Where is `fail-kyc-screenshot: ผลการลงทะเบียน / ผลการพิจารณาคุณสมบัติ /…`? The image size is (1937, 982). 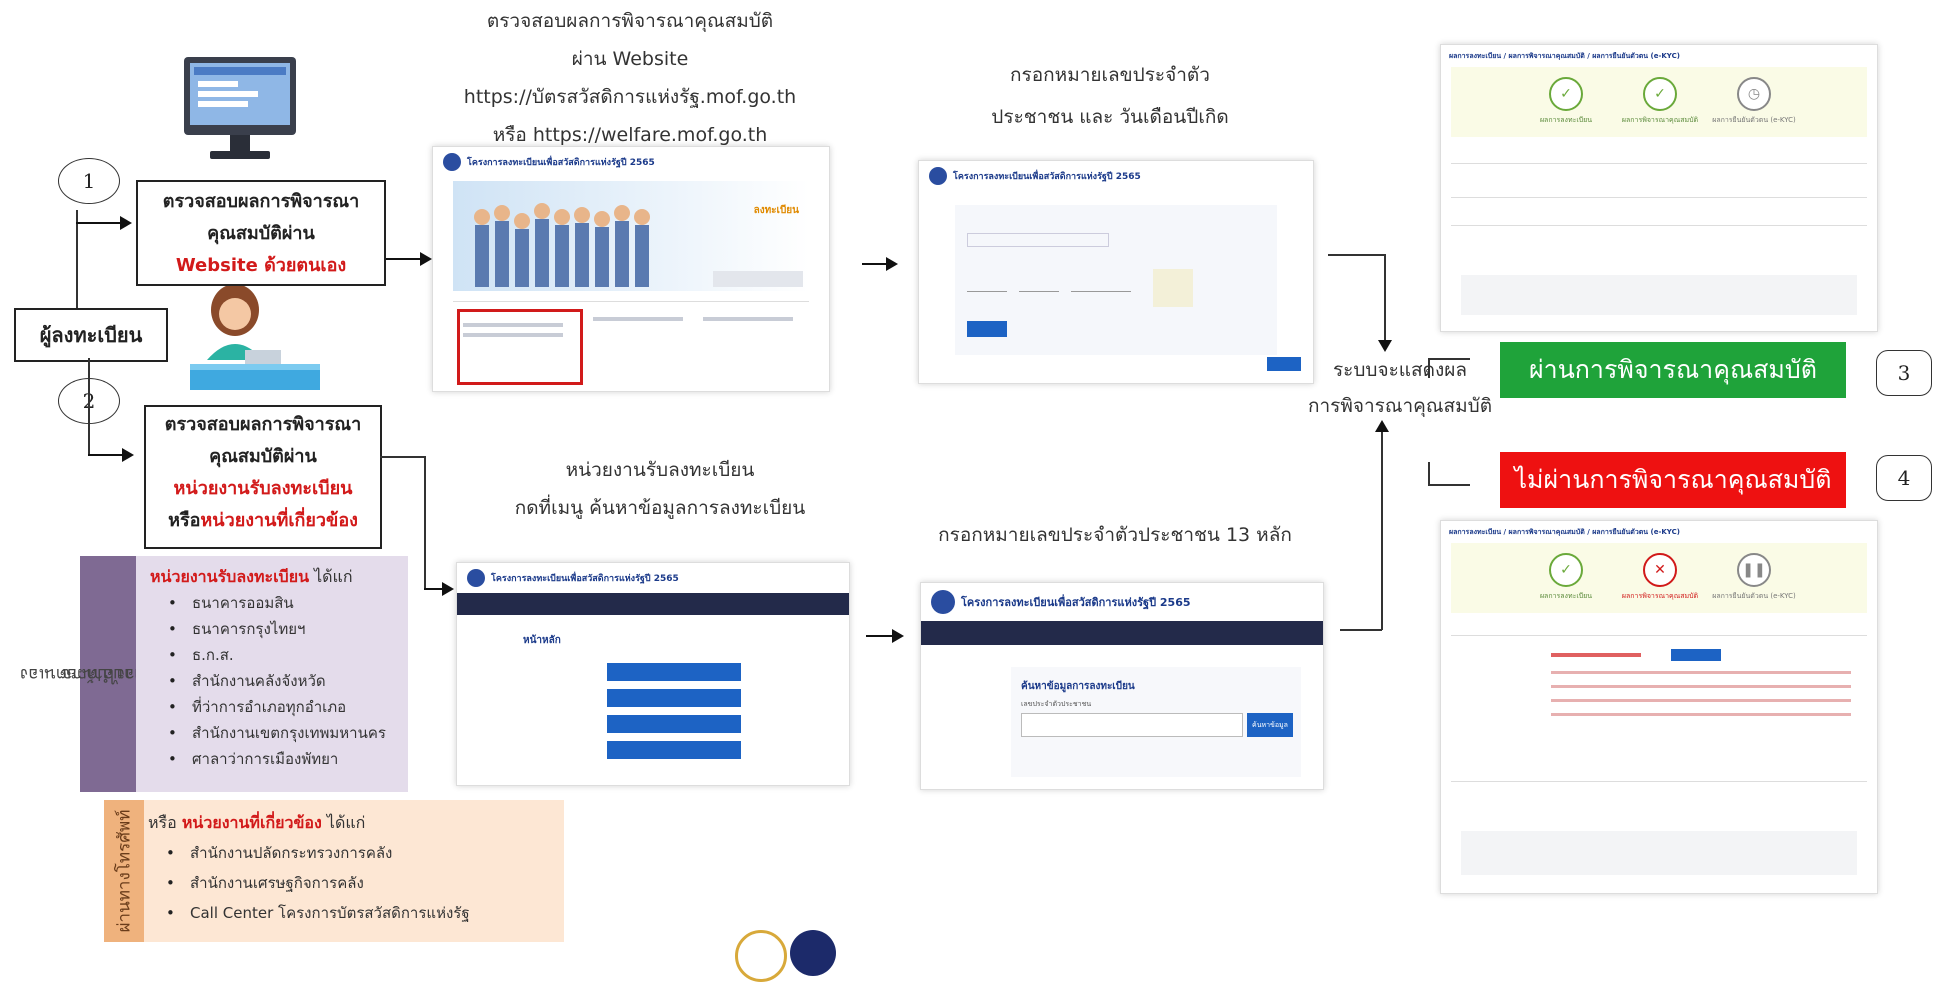
fail-kyc-screenshot: ผลการลงทะเบียน / ผลการพิจารณาคุณสมบัติ /… is located at coordinates (1659, 707).